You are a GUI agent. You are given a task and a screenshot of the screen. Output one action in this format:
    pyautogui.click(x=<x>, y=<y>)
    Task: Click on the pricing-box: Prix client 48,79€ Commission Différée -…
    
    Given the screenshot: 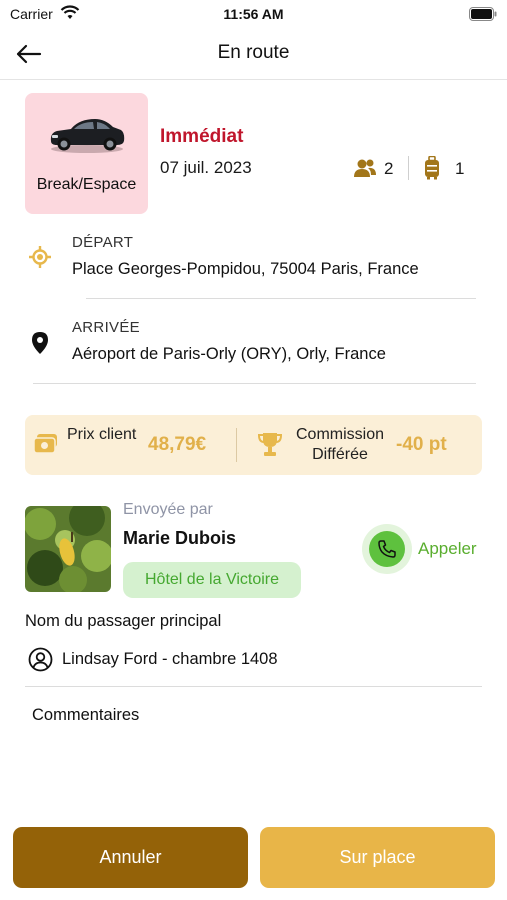 What is the action you would take?
    pyautogui.click(x=253, y=445)
    